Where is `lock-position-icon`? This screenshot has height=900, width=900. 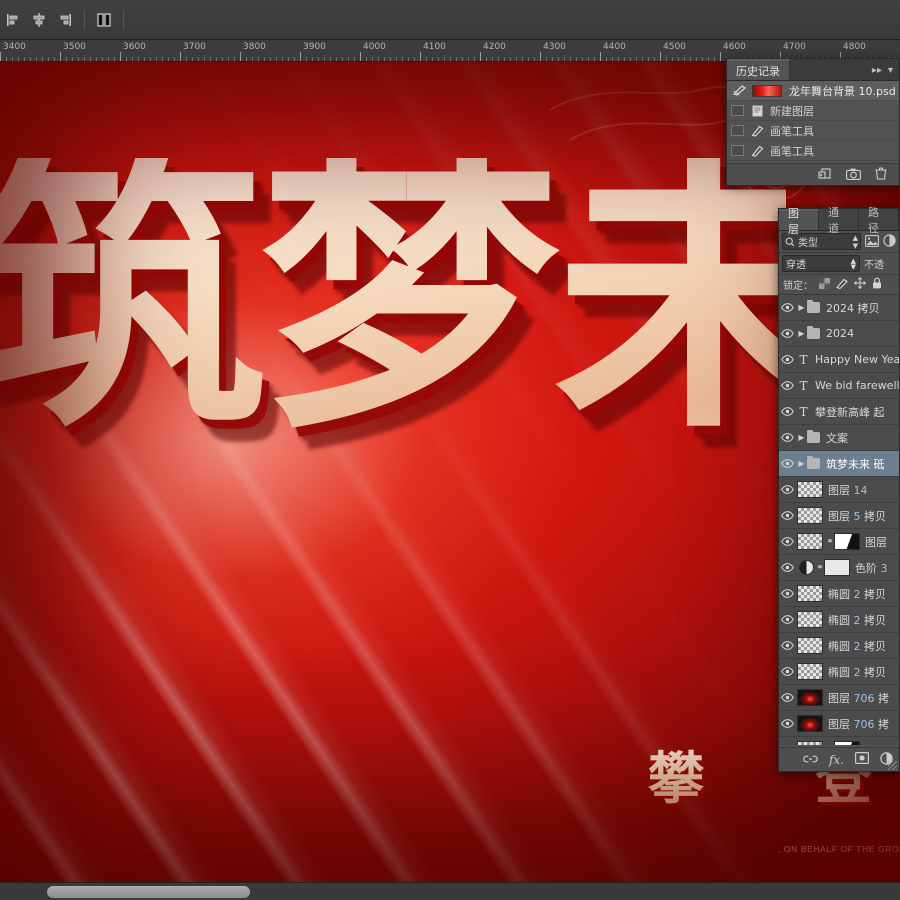 lock-position-icon is located at coordinates (860, 284).